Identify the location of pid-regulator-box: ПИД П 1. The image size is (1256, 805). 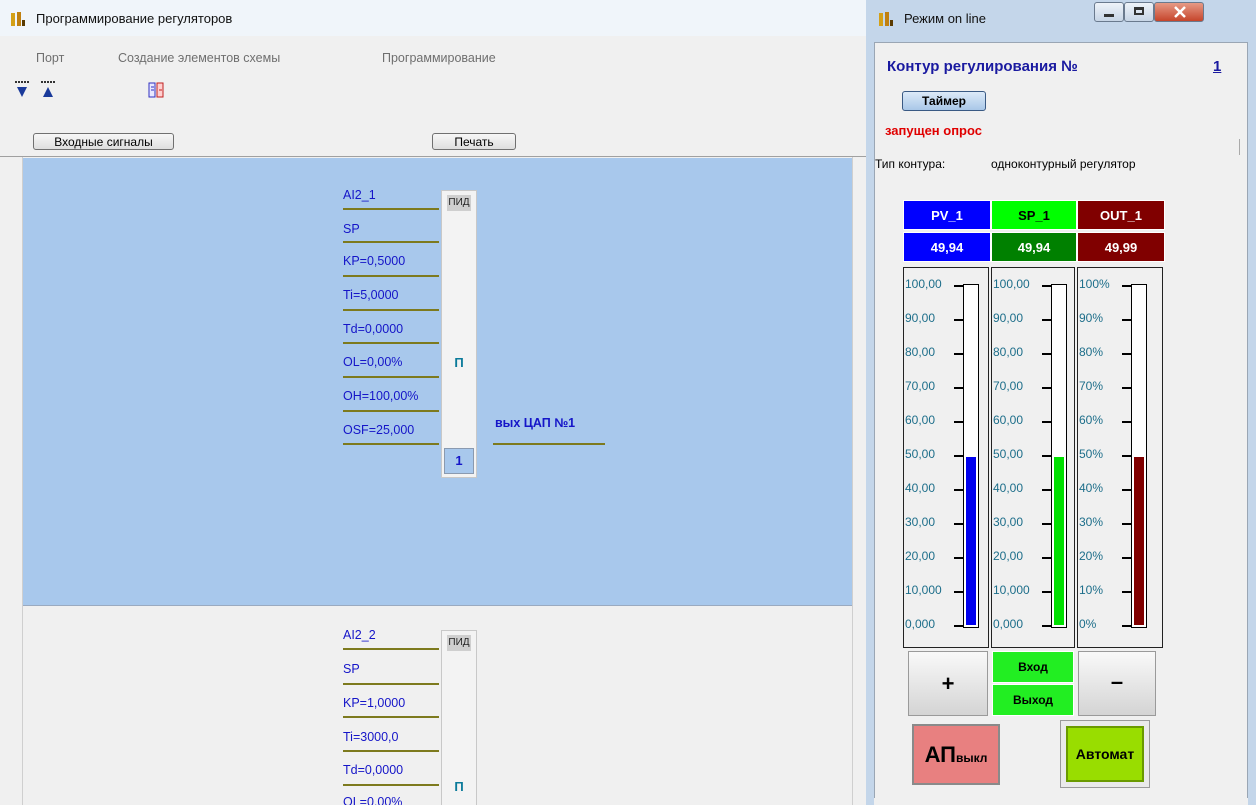
(459, 334).